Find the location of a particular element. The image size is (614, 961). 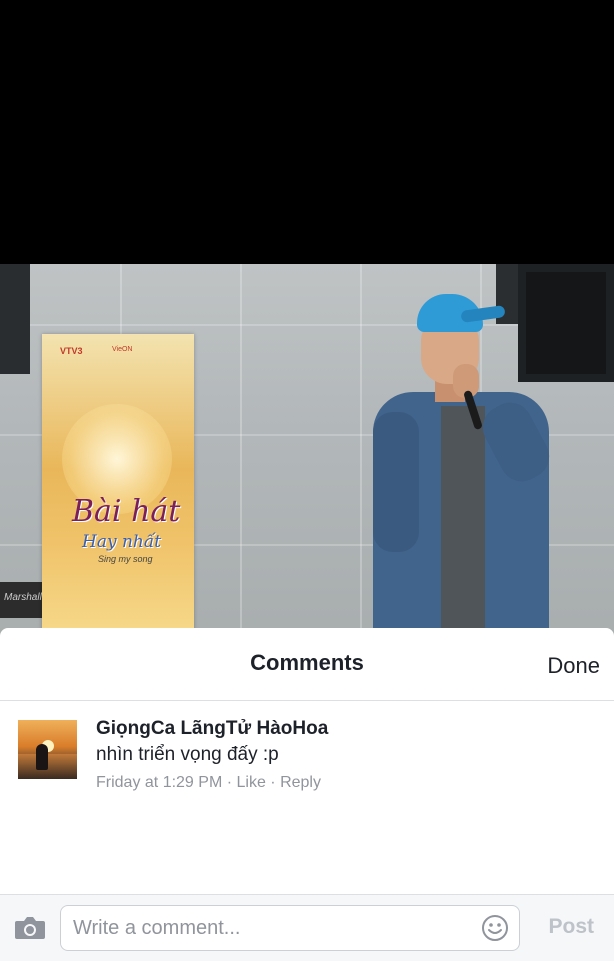

comments-header: Comments Done is located at coordinates (307, 664).